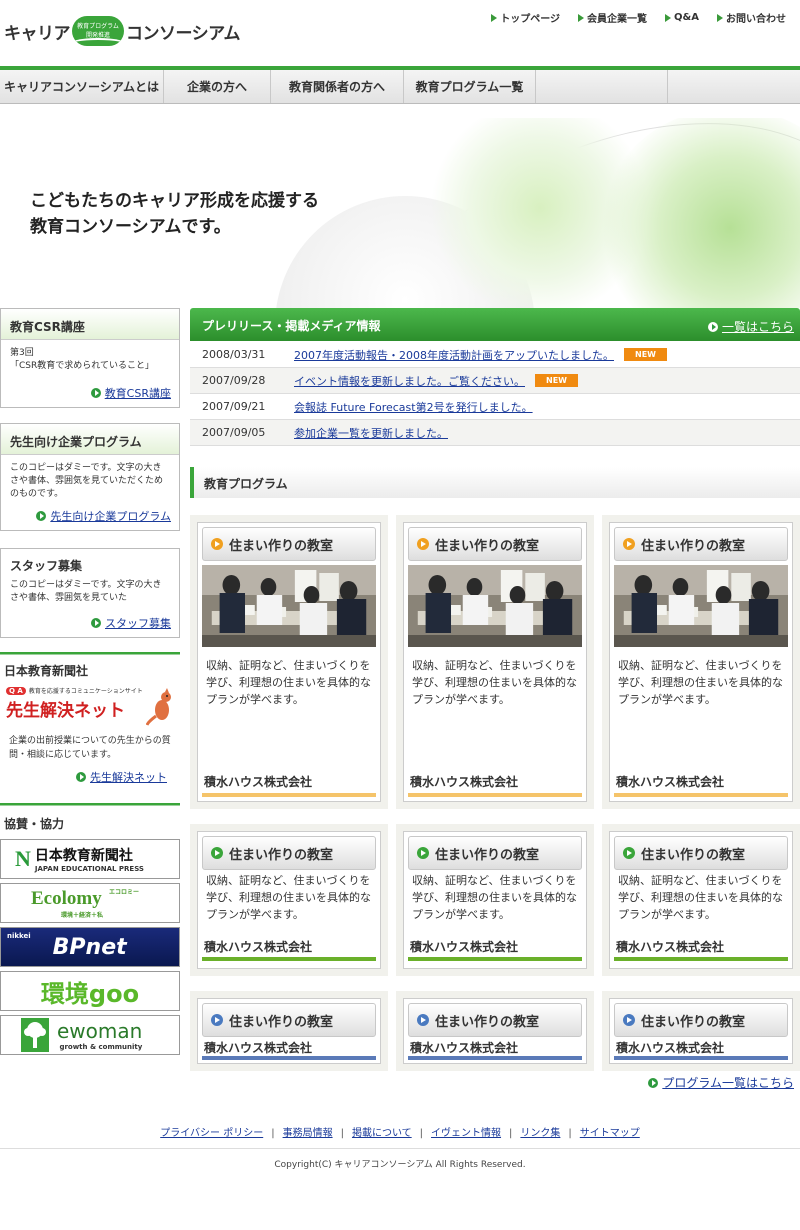 The image size is (800, 1230). Describe the element at coordinates (720, 17) in the screenshot. I see `triangle-right-icon` at that location.